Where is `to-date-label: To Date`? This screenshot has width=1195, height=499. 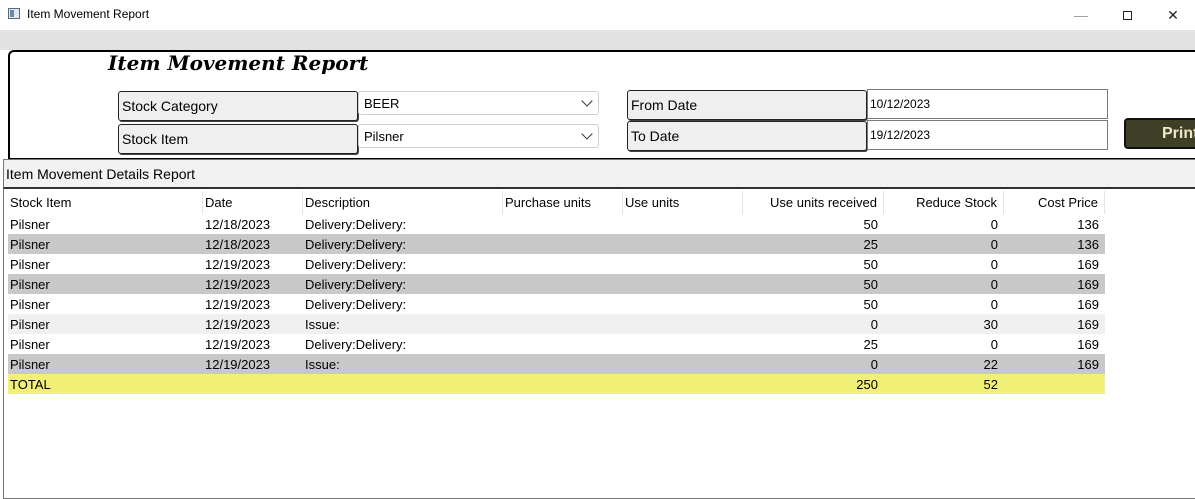 to-date-label: To Date is located at coordinates (747, 136).